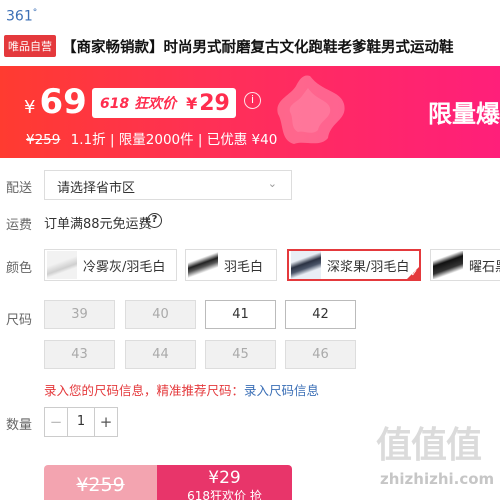  I want to click on buy-festival-price-button: ¥29 618狂欢价 抢, so click(224, 482).